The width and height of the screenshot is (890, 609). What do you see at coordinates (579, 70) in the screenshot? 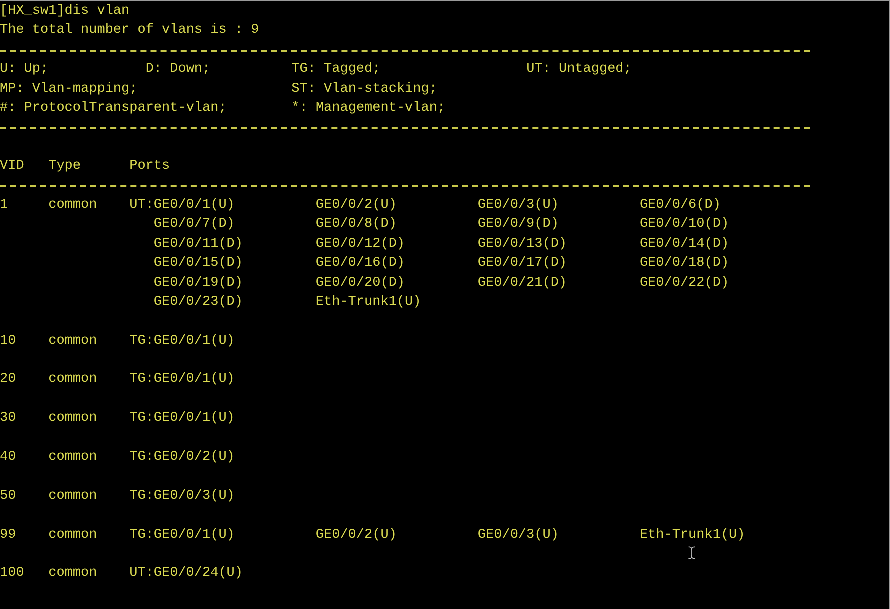
I see `legend-entry: UT: Untagged;` at bounding box center [579, 70].